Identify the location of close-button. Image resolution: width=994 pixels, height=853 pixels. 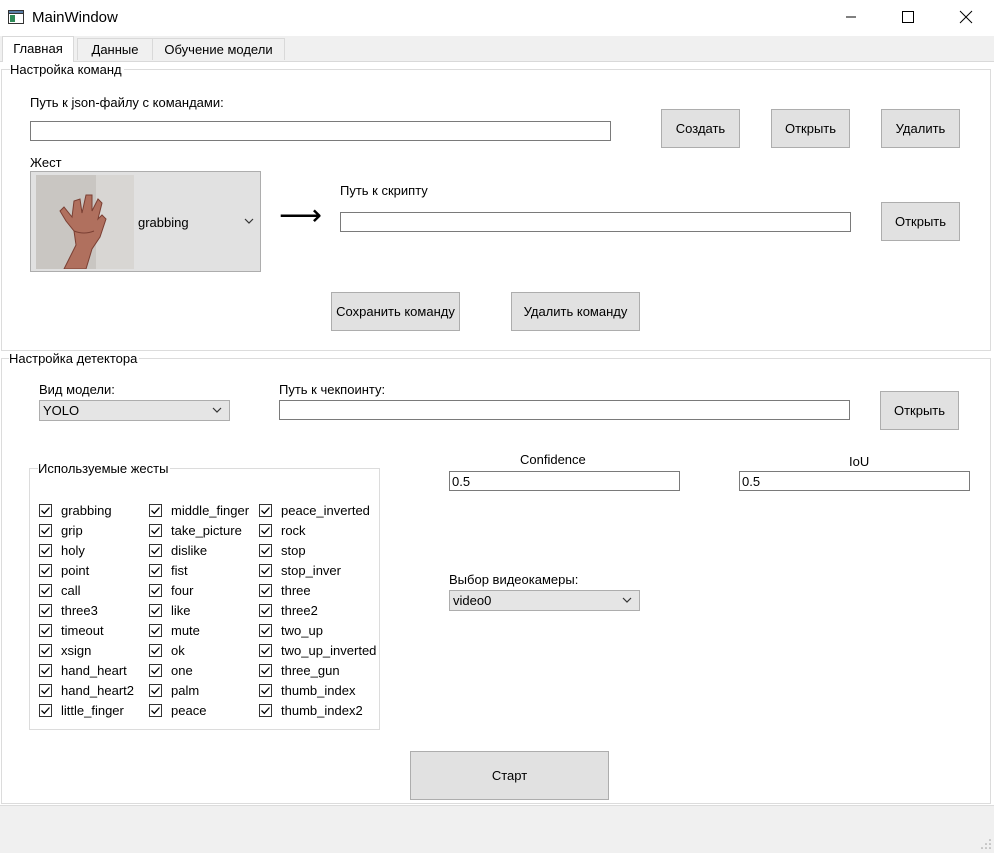
(966, 17).